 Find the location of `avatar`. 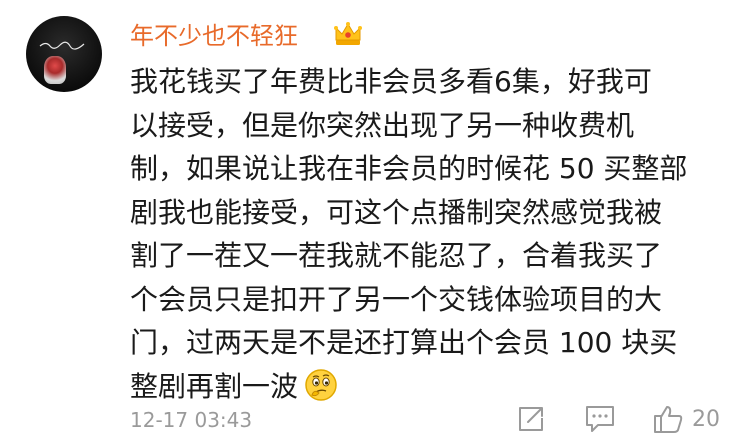

avatar is located at coordinates (64, 54).